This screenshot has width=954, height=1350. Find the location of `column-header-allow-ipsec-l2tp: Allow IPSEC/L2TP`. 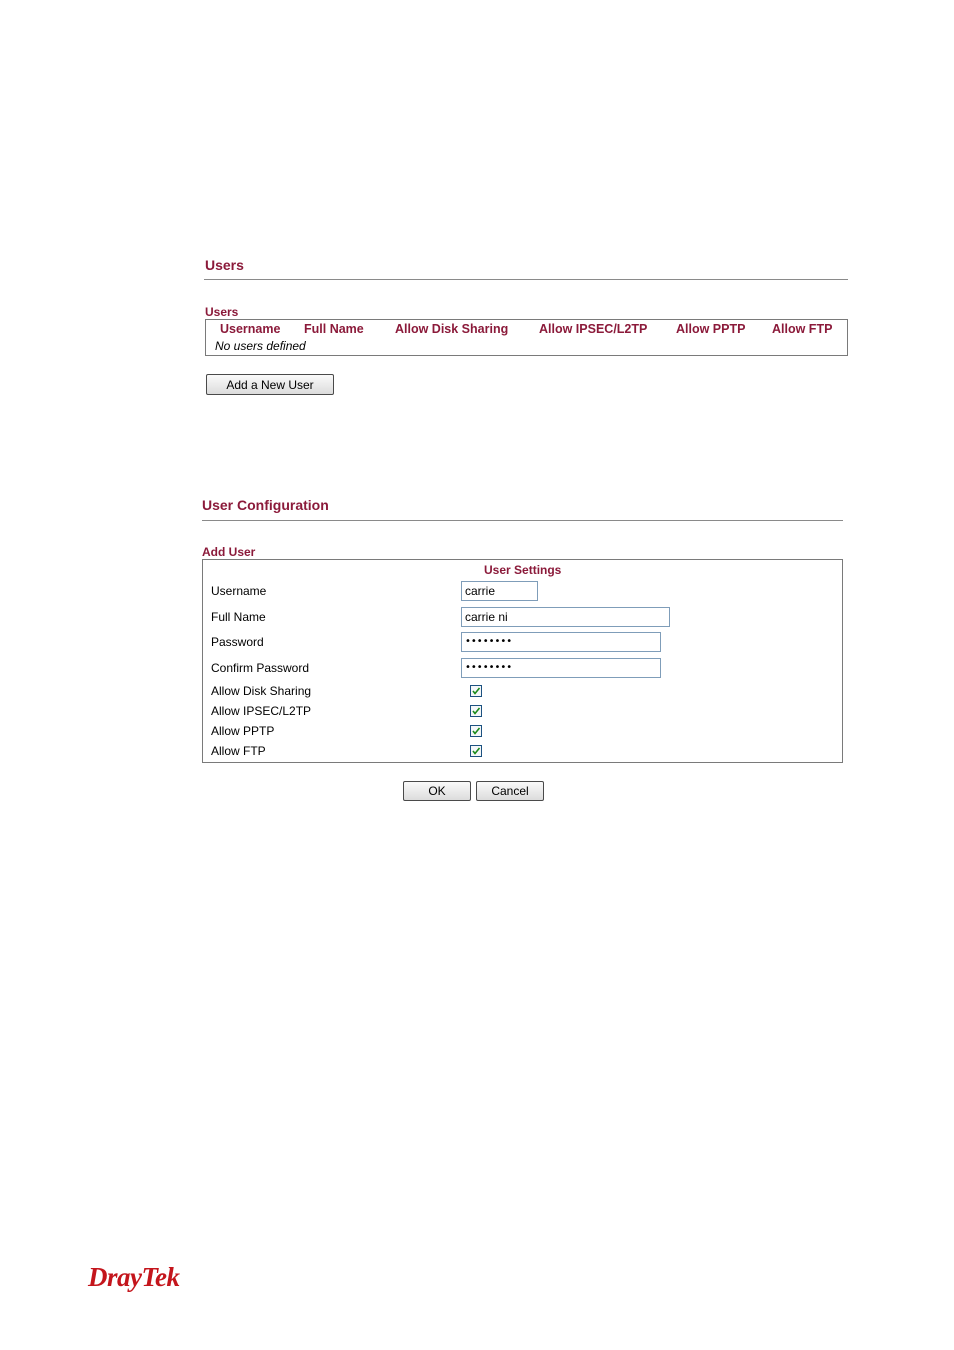

column-header-allow-ipsec-l2tp: Allow IPSEC/L2TP is located at coordinates (593, 329).